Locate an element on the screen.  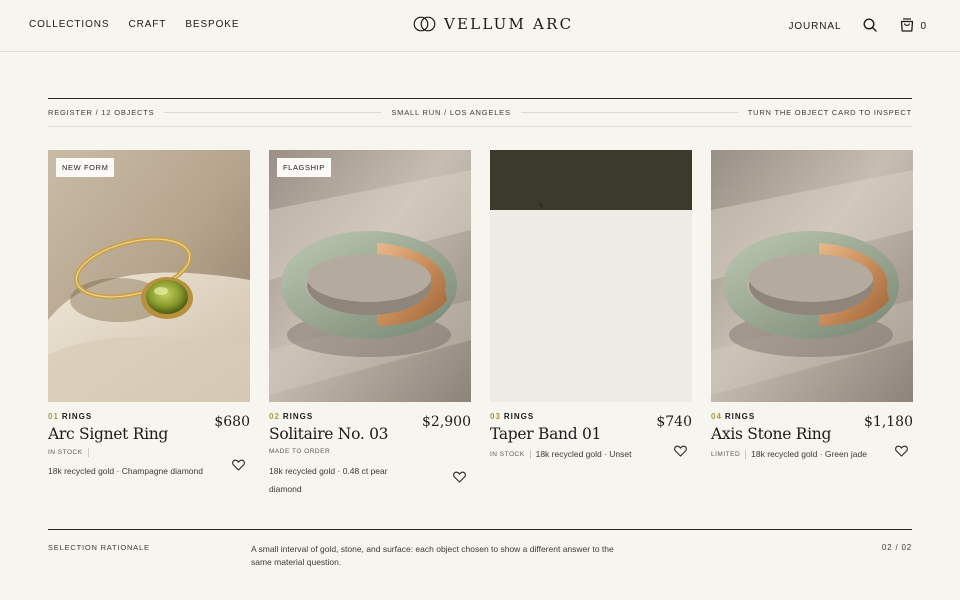
stock-status: LIMITED is located at coordinates (726, 454).